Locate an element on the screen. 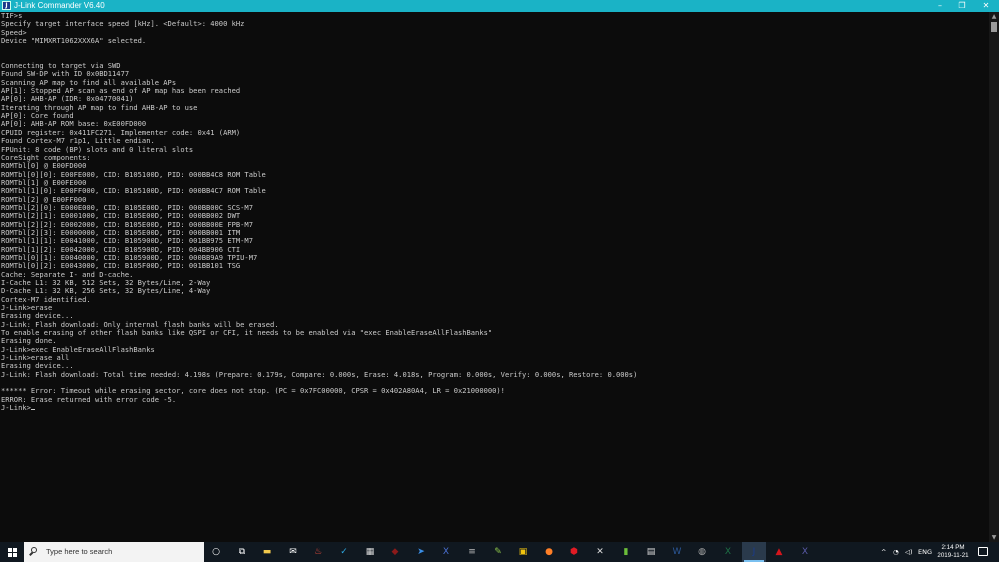  app-globe-icon: ◍ is located at coordinates (702, 552).